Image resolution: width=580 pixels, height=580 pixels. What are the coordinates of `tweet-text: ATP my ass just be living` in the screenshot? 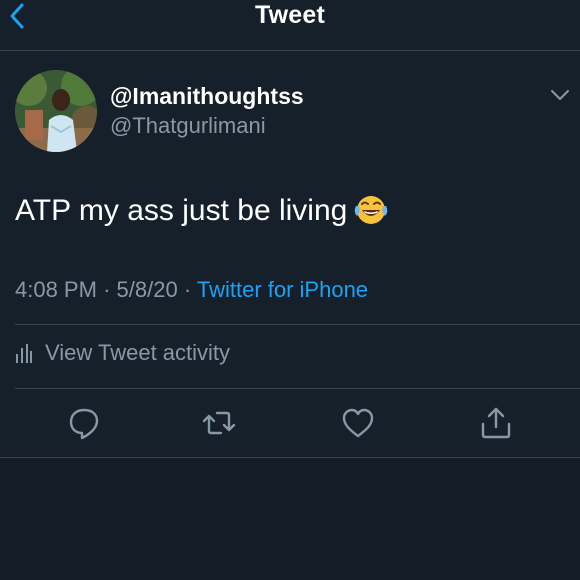 It's located at (181, 210).